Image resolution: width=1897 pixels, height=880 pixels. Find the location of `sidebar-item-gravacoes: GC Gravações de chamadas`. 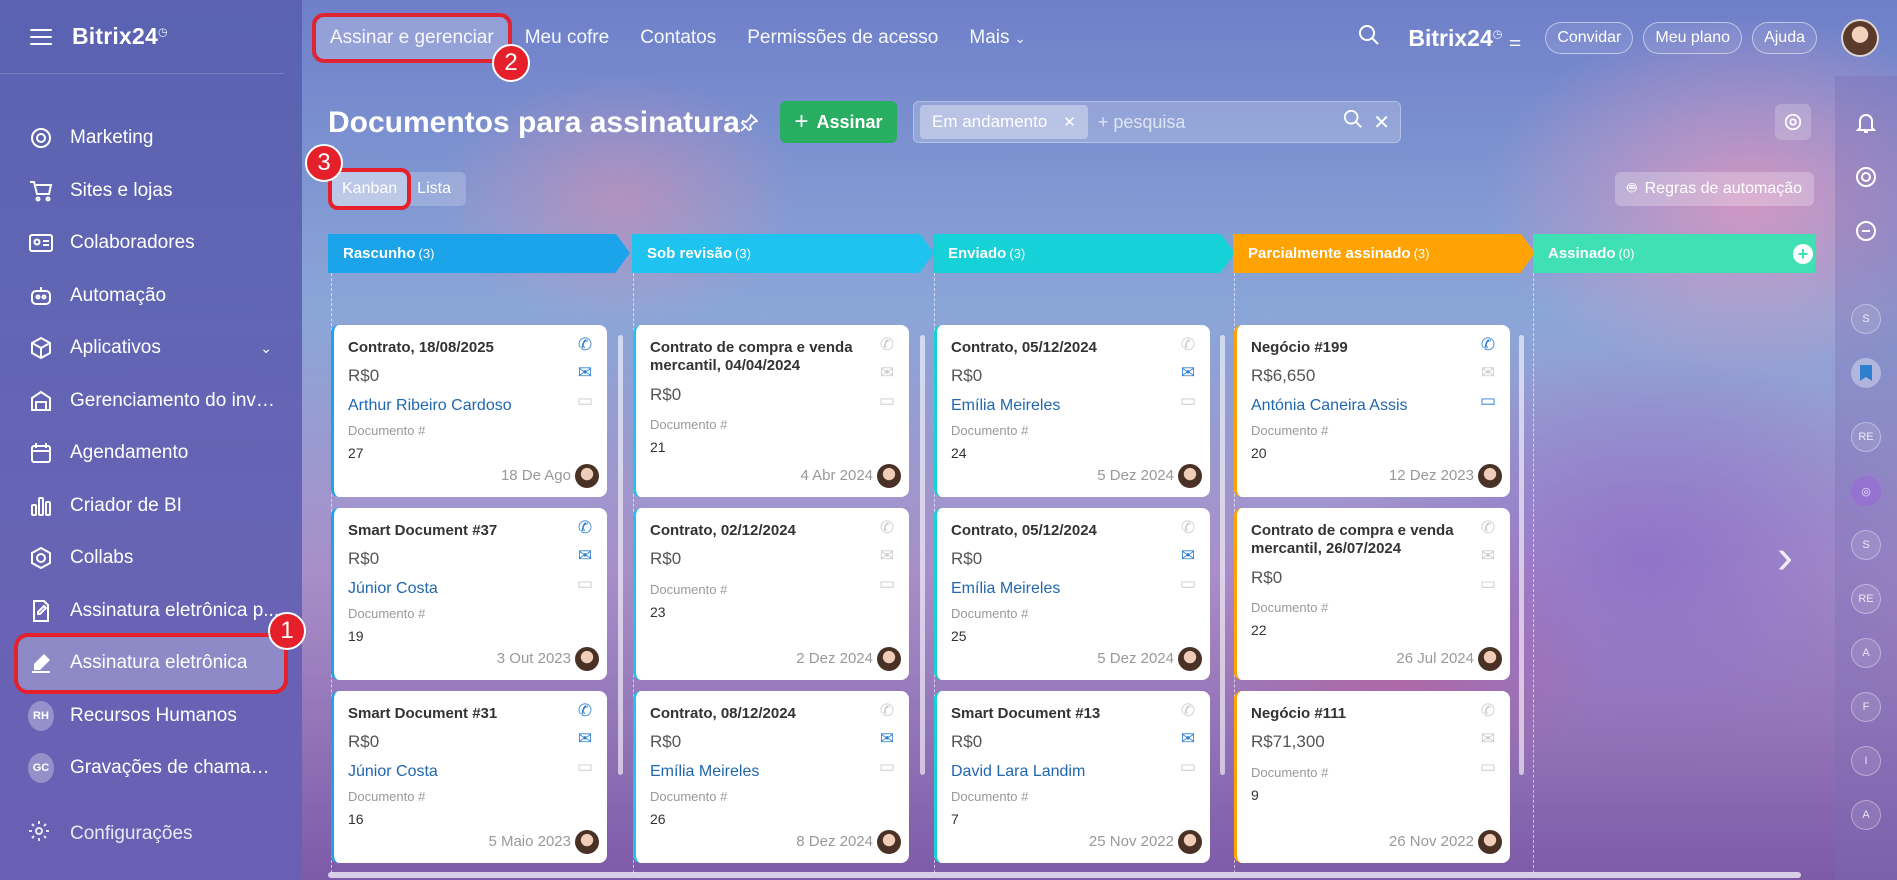

sidebar-item-gravacoes: GC Gravações de chamadas is located at coordinates (151, 768).